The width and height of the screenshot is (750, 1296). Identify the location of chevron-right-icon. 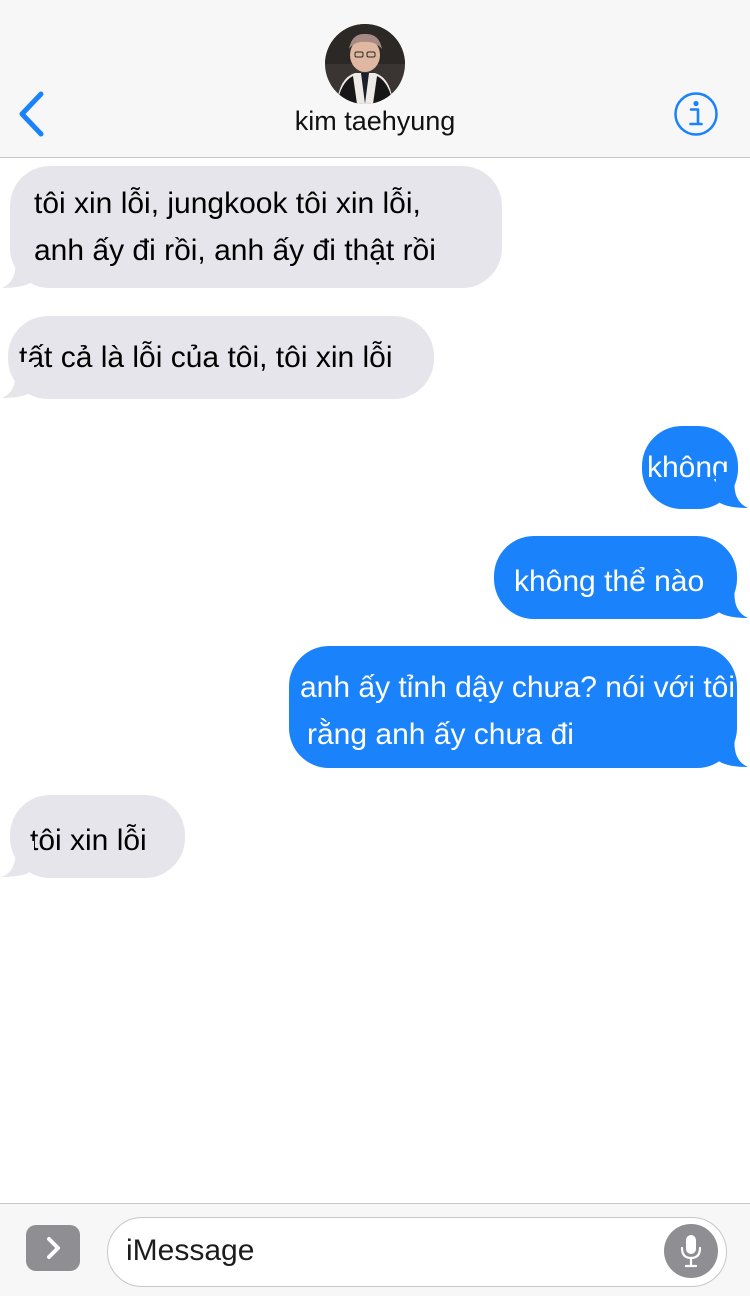
(53, 1248).